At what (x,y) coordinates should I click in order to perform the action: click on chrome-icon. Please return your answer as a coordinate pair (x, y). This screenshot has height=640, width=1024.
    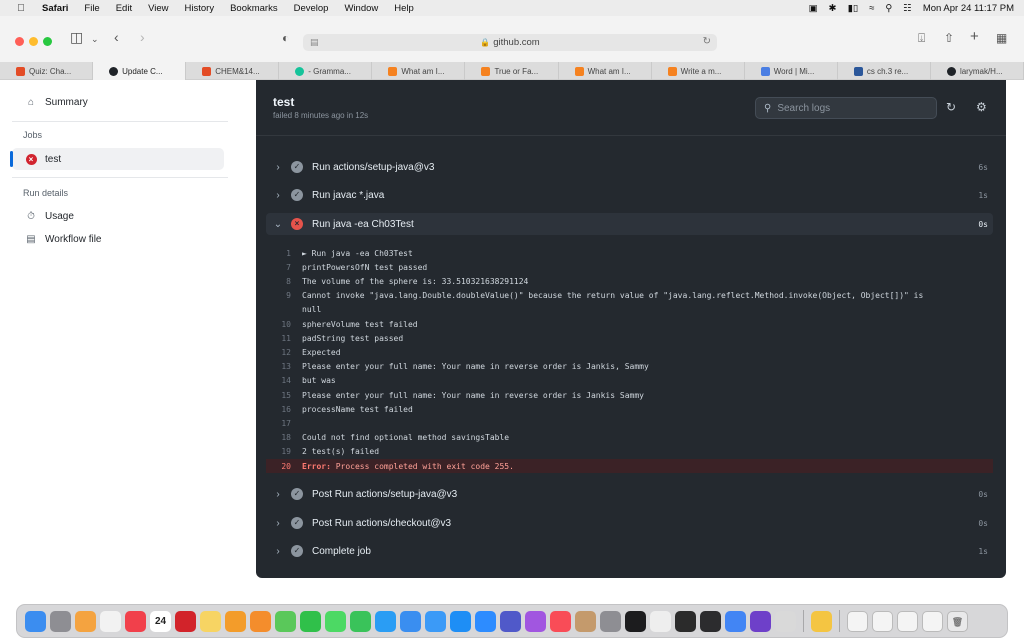
    Looking at the image, I should click on (735, 621).